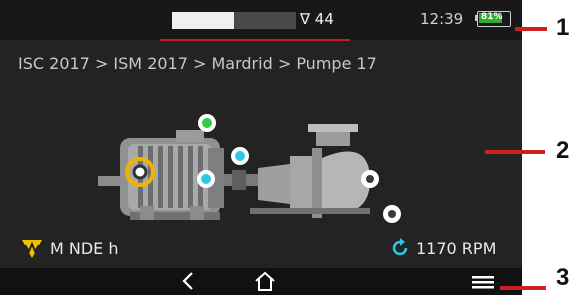 The image size is (577, 295). I want to click on home-icon, so click(265, 281).